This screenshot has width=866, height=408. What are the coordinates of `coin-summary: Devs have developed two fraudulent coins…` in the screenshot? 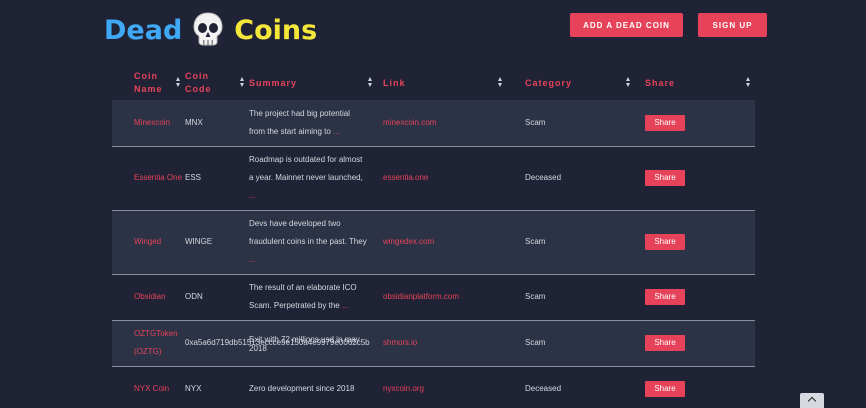 It's located at (313, 242).